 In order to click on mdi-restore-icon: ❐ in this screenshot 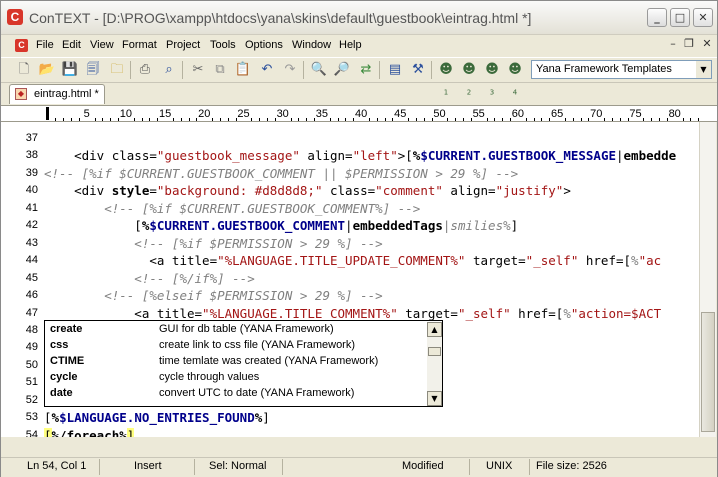, I will do `click(689, 45)`.